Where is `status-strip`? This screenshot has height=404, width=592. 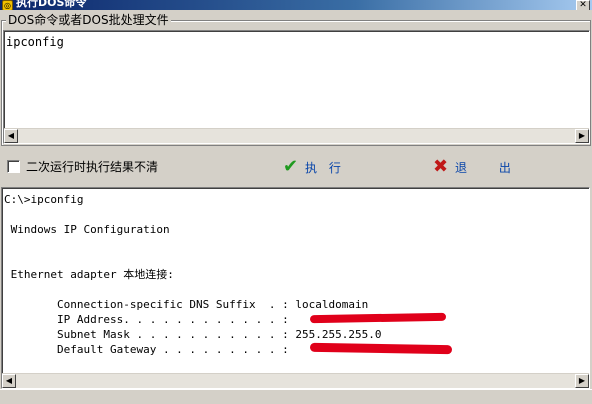
status-strip is located at coordinates (296, 396).